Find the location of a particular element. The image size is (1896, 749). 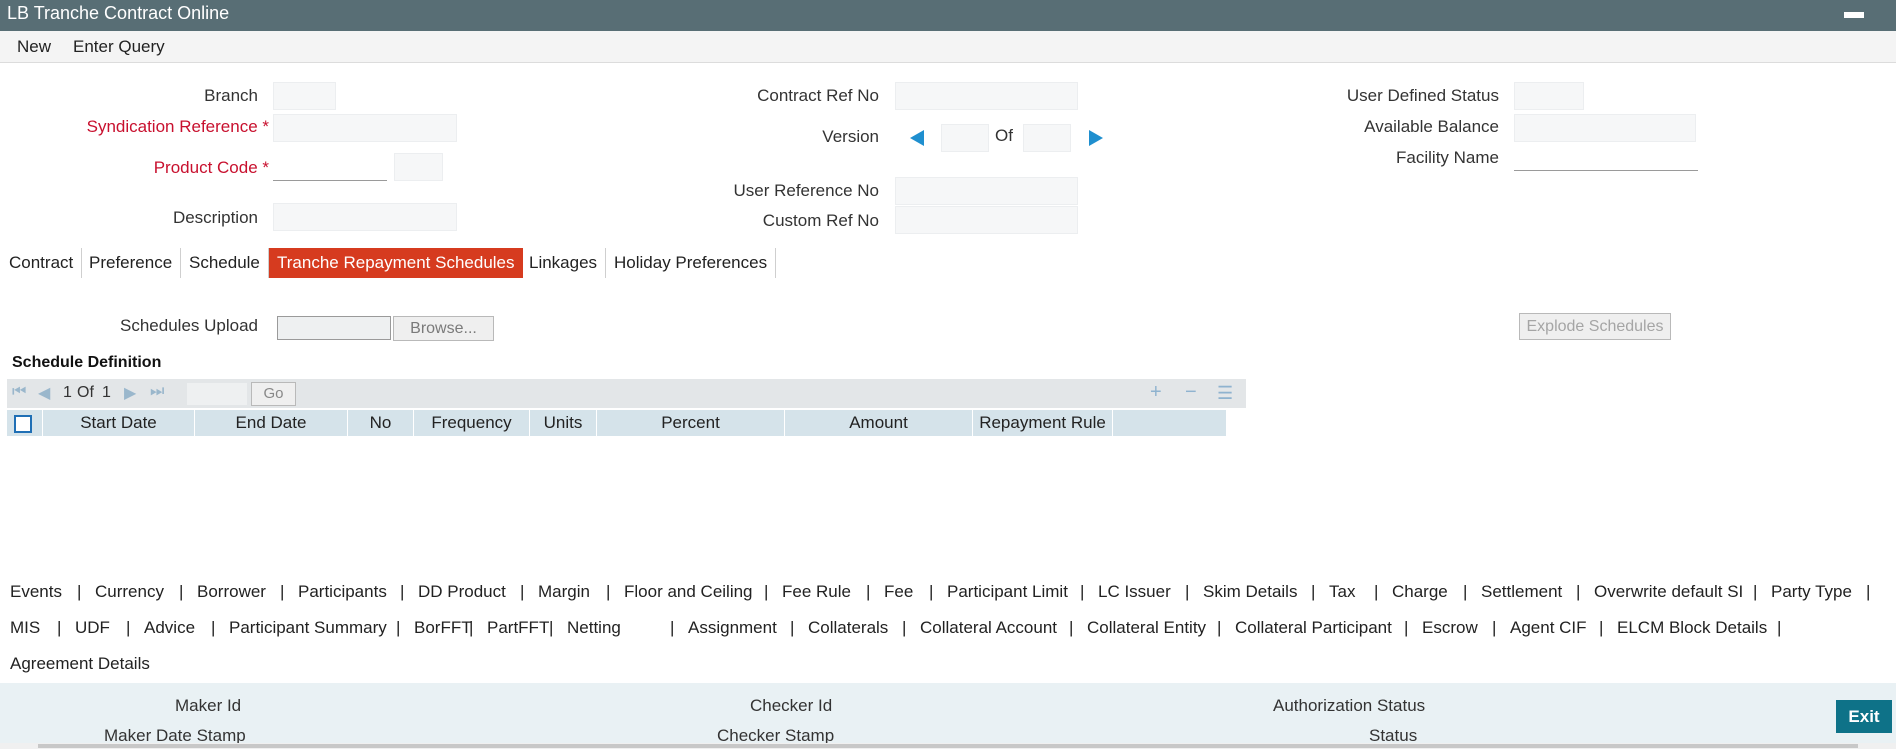

version-total-field is located at coordinates (1047, 138).